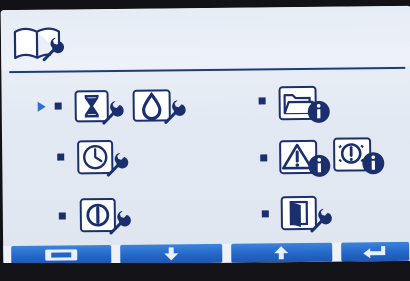  What do you see at coordinates (99, 109) in the screenshot?
I see `hourglass-wrench-icon` at bounding box center [99, 109].